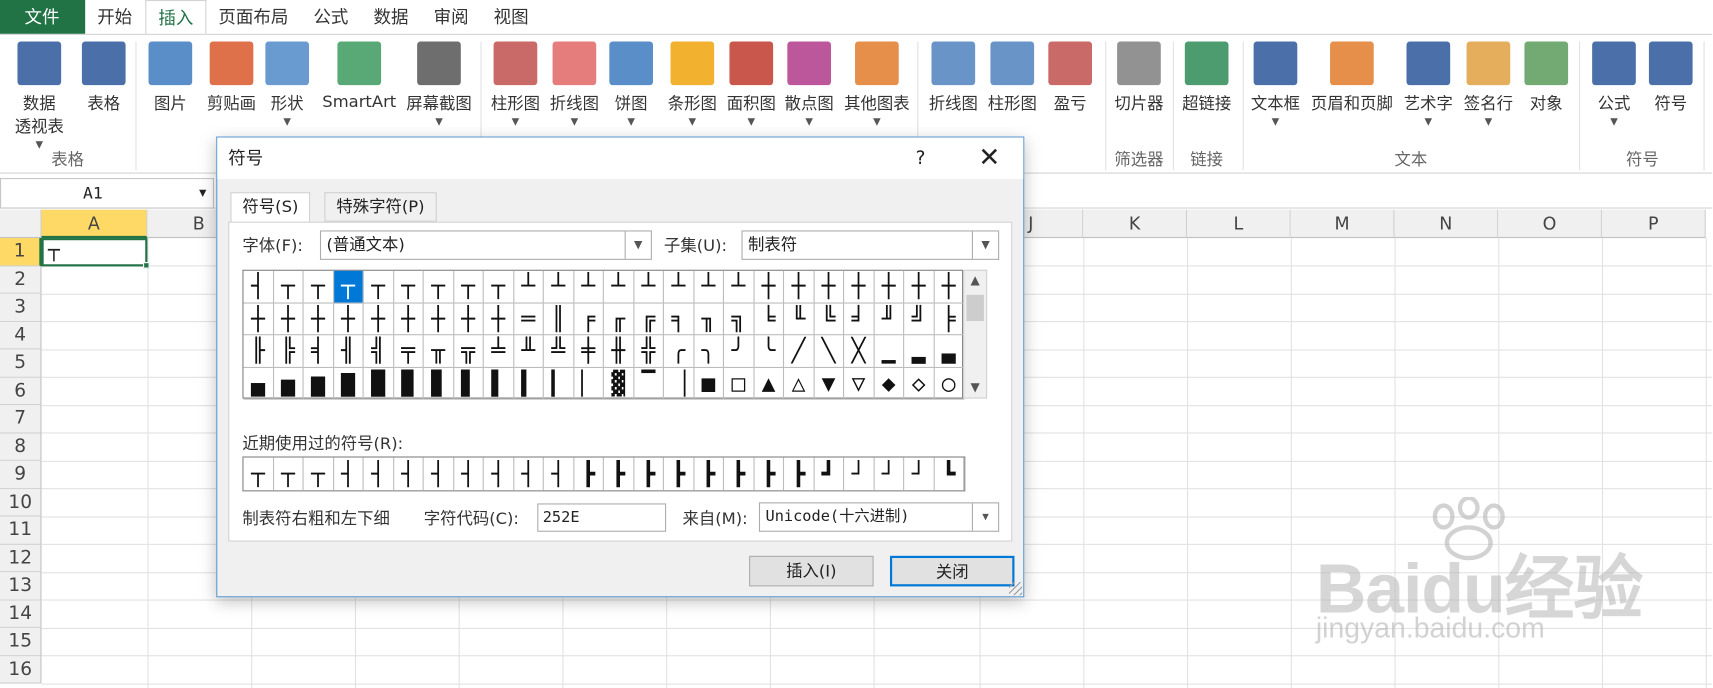  I want to click on symbol-cell: ▎, so click(558, 383).